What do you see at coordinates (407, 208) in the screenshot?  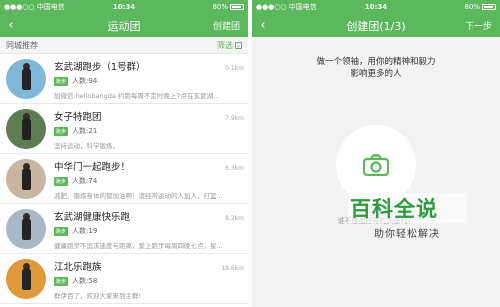 I see `watermark-title: 百科全说` at bounding box center [407, 208].